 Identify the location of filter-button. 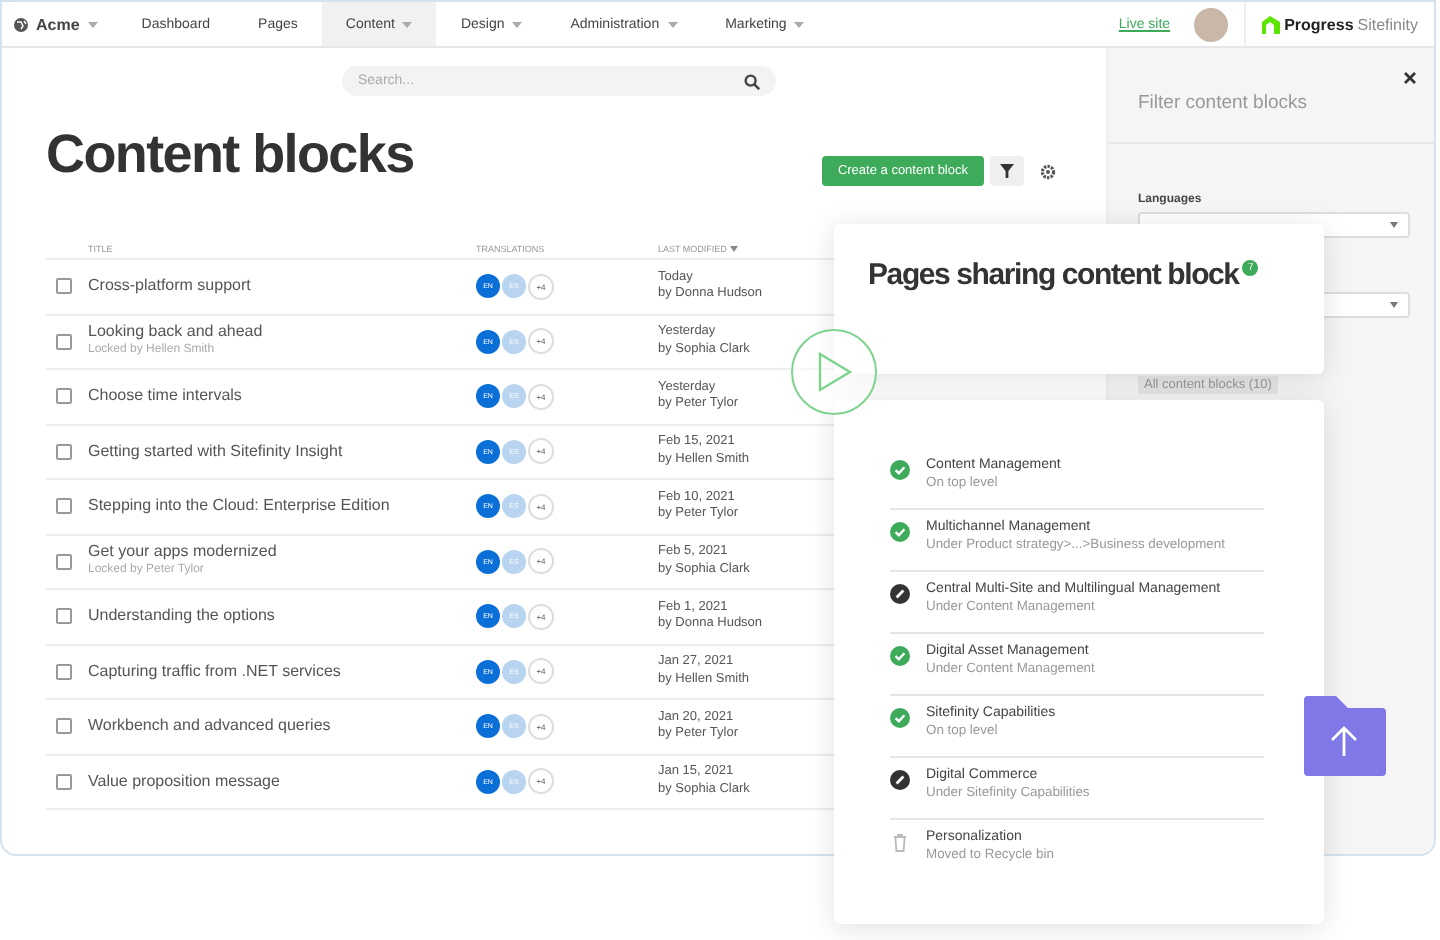
(1007, 171).